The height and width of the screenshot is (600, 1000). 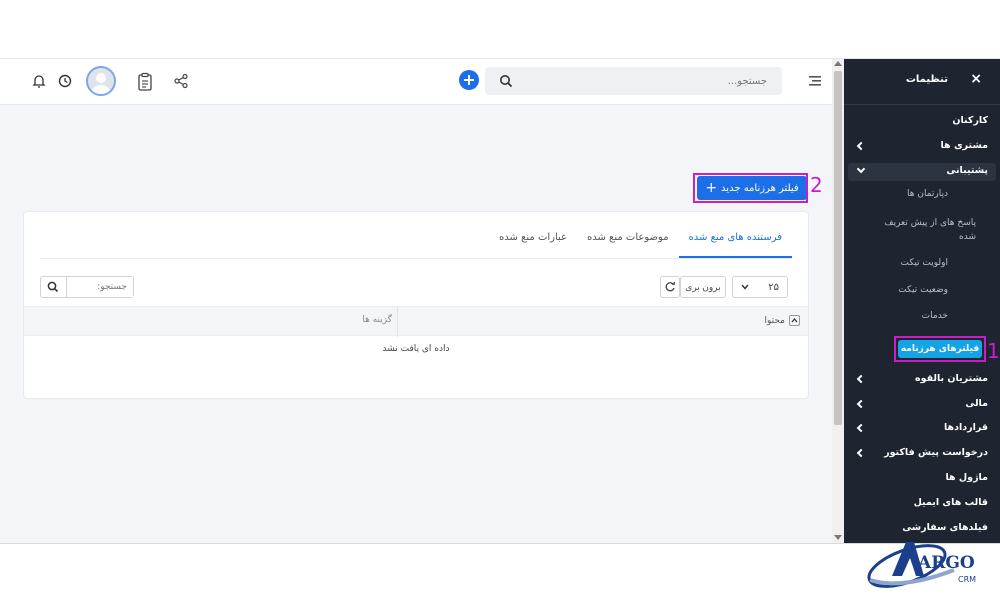 What do you see at coordinates (416, 349) in the screenshot?
I see `empty-table-message: داده ای یافت نشد` at bounding box center [416, 349].